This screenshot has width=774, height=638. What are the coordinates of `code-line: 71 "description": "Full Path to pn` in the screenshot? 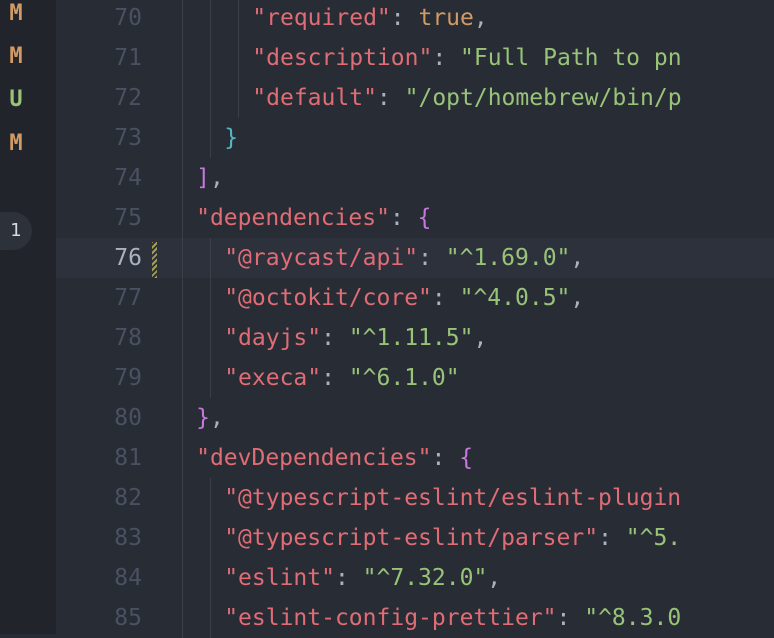 It's located at (415, 58).